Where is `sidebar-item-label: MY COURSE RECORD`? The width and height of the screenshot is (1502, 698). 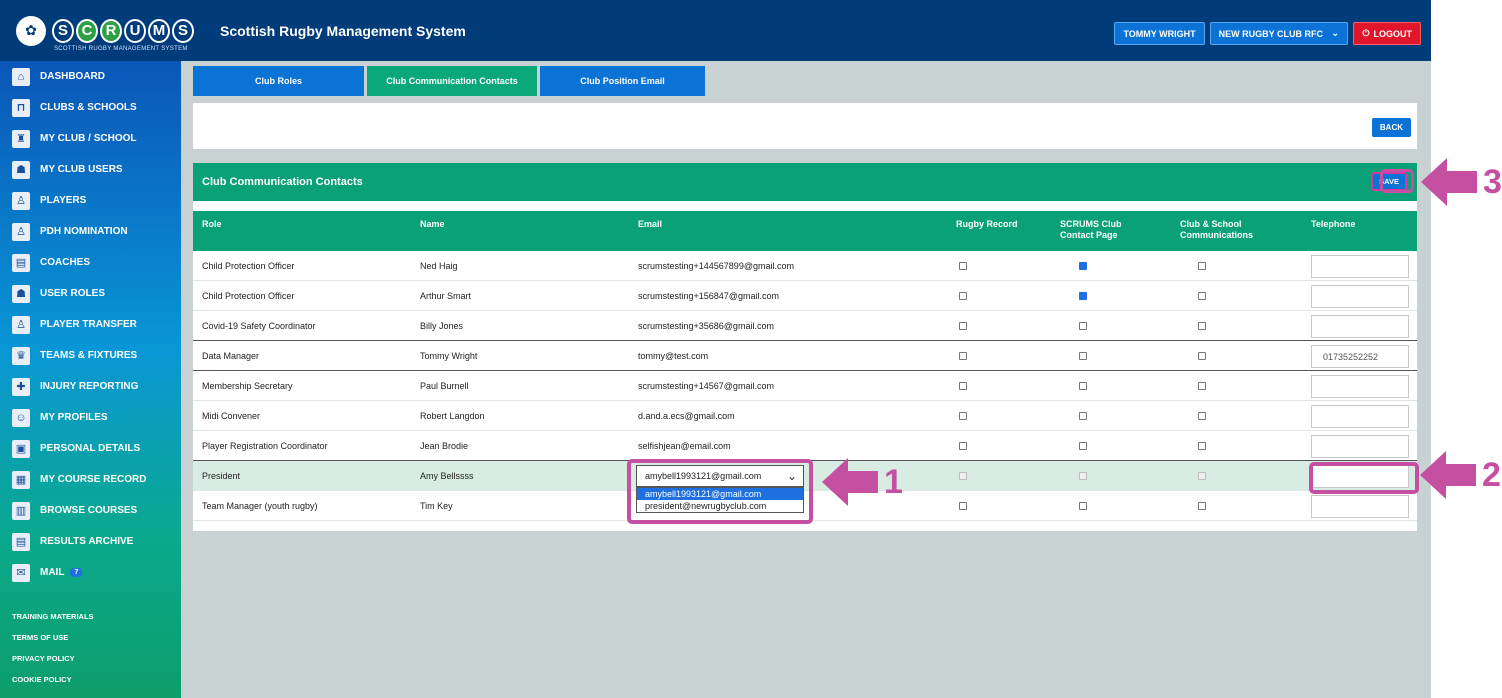 sidebar-item-label: MY COURSE RECORD is located at coordinates (93, 479).